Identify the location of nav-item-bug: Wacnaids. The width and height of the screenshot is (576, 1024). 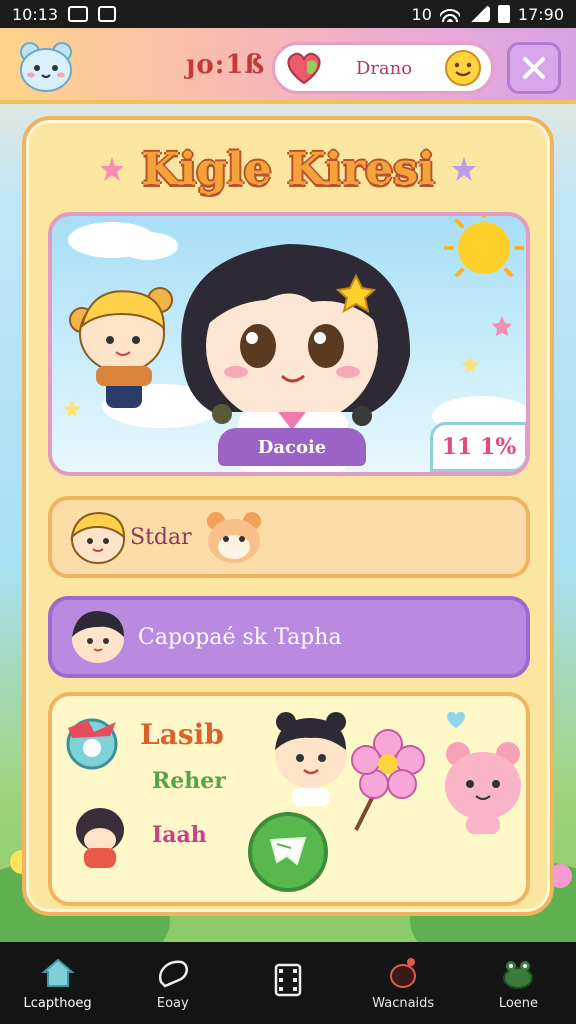
(403, 983).